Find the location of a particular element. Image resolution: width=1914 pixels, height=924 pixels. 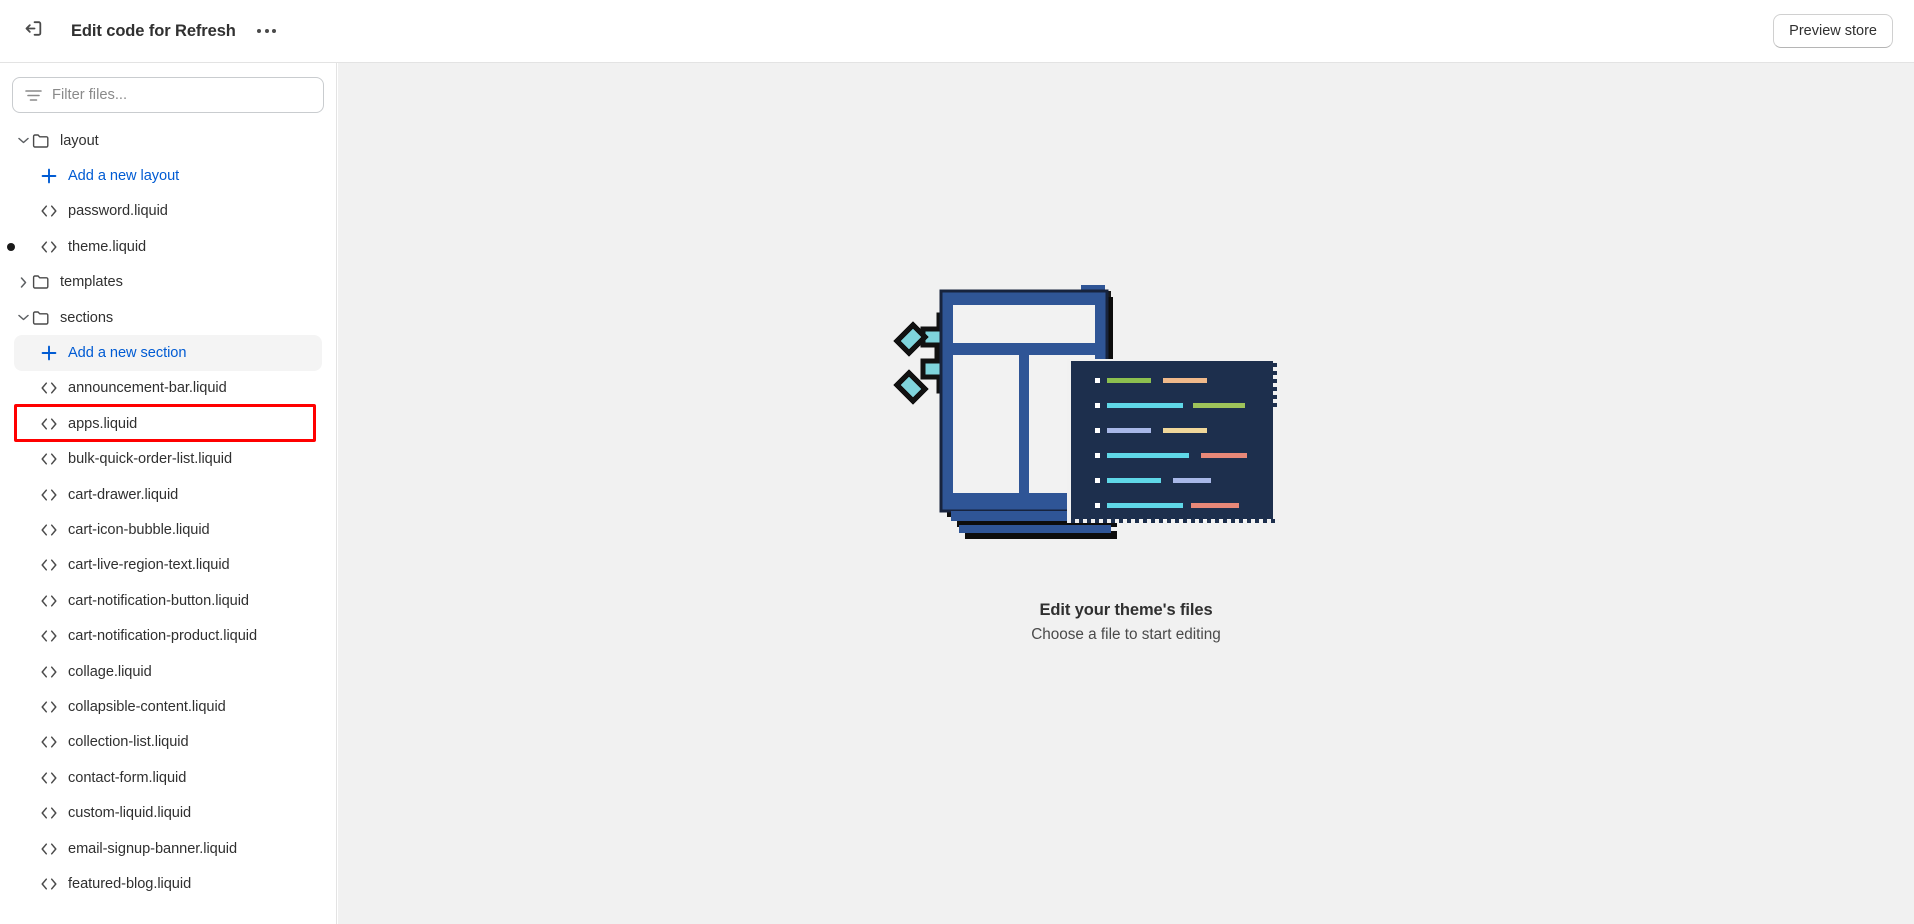

file-label: featured-blog.liquid is located at coordinates (130, 883).